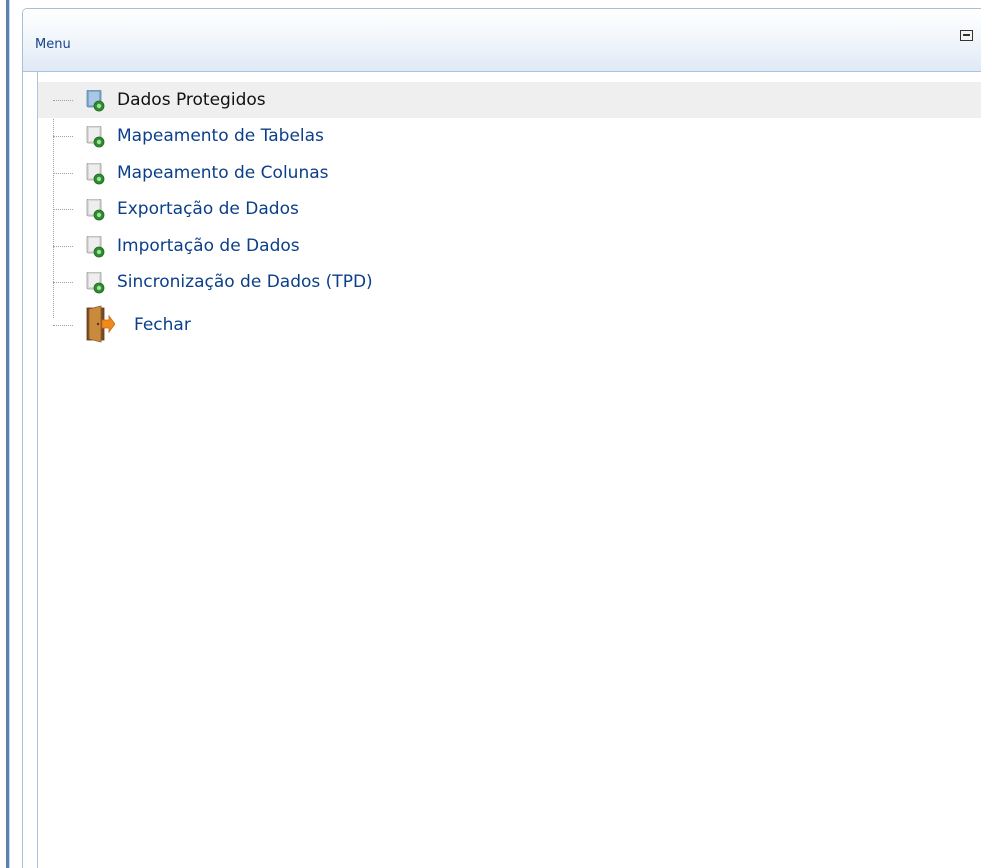 The height and width of the screenshot is (868, 981). Describe the element at coordinates (509, 100) in the screenshot. I see `tree-item-dados-protegidos: Dados Protegidos` at that location.